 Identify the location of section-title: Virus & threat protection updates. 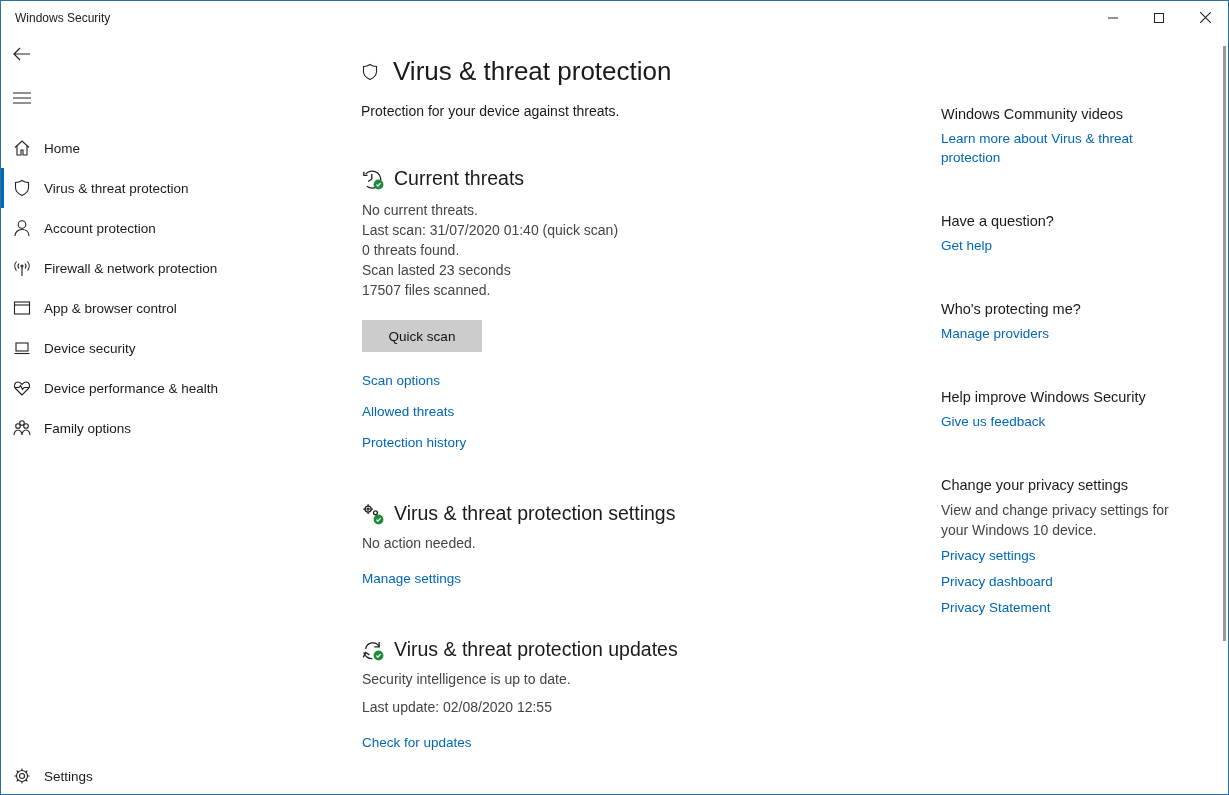
(536, 649).